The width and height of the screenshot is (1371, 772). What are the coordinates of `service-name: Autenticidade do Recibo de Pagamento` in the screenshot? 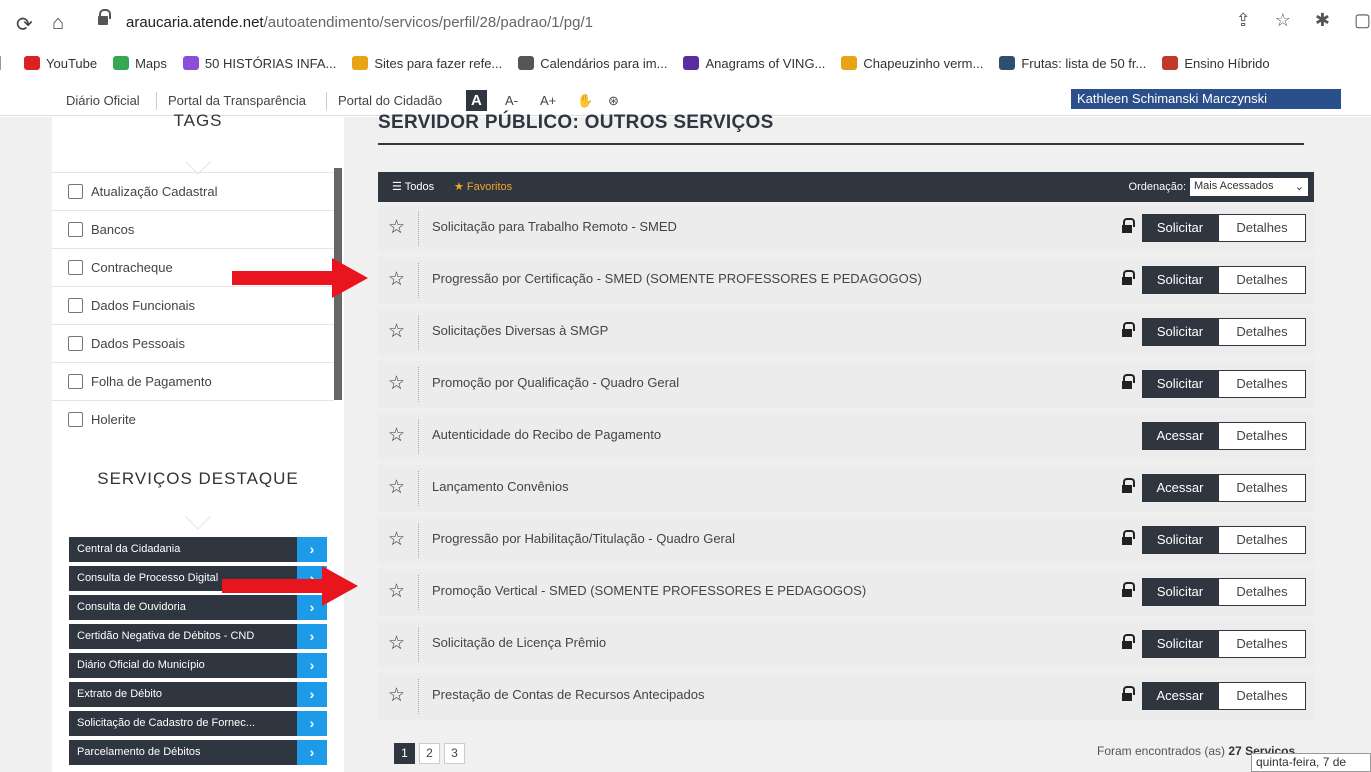 It's located at (546, 434).